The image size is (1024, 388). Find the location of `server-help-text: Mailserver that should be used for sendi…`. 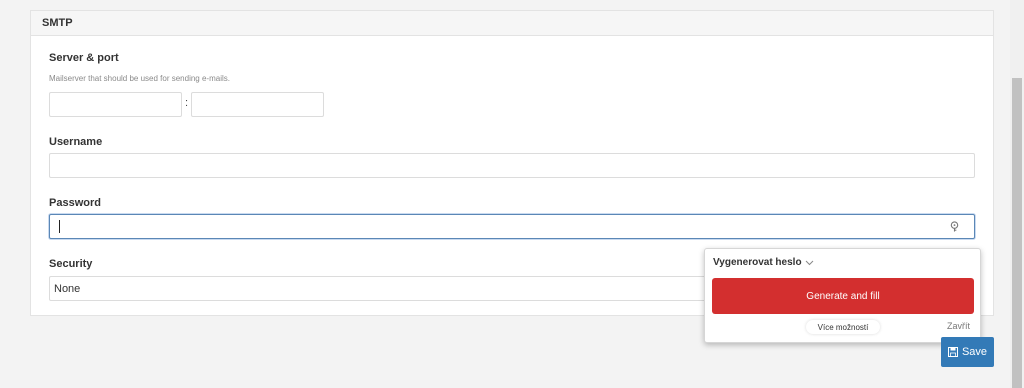

server-help-text: Mailserver that should be used for sendi… is located at coordinates (139, 78).